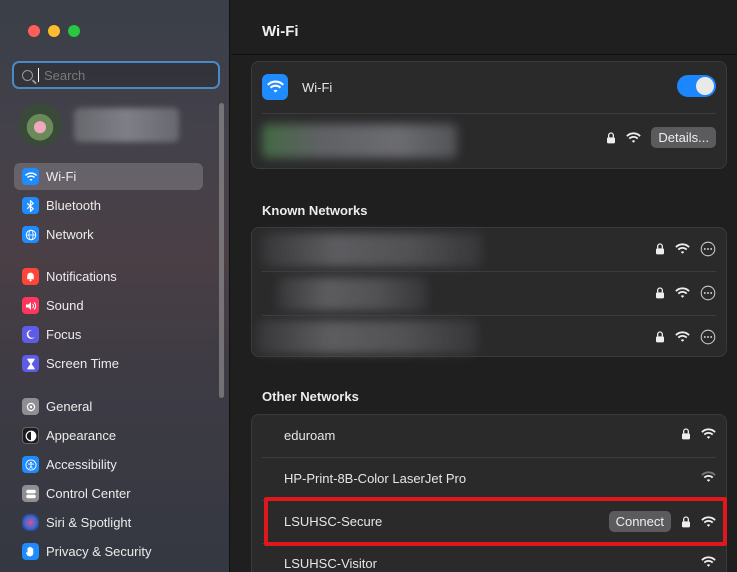 The image size is (737, 572). I want to click on search-input, so click(124, 75).